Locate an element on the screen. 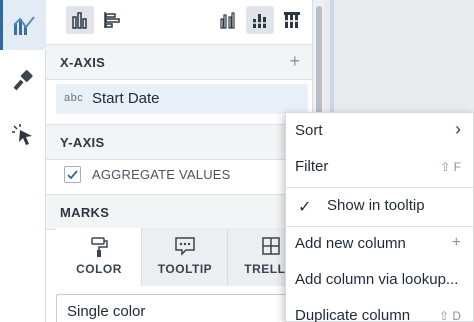 The image size is (474, 322). stacked-100-bar-icon is located at coordinates (292, 20).